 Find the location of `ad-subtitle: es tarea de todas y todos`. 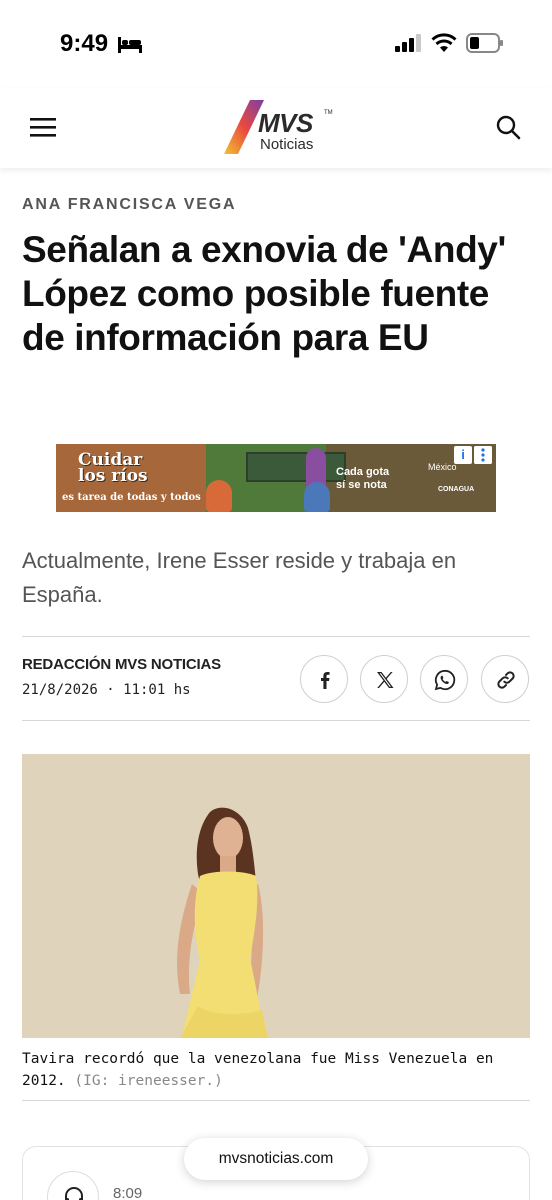

ad-subtitle: es tarea de todas y todos is located at coordinates (131, 497).